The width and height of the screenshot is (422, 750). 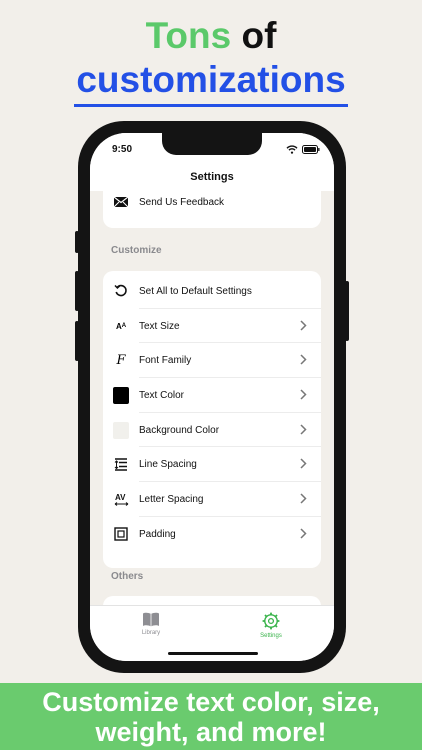 I want to click on headline-line1: Tons of, so click(x=211, y=36).